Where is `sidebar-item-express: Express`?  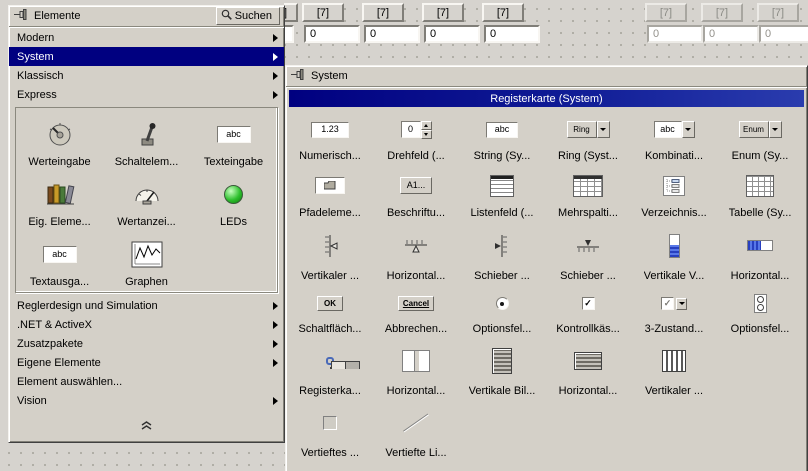 sidebar-item-express: Express is located at coordinates (146, 94).